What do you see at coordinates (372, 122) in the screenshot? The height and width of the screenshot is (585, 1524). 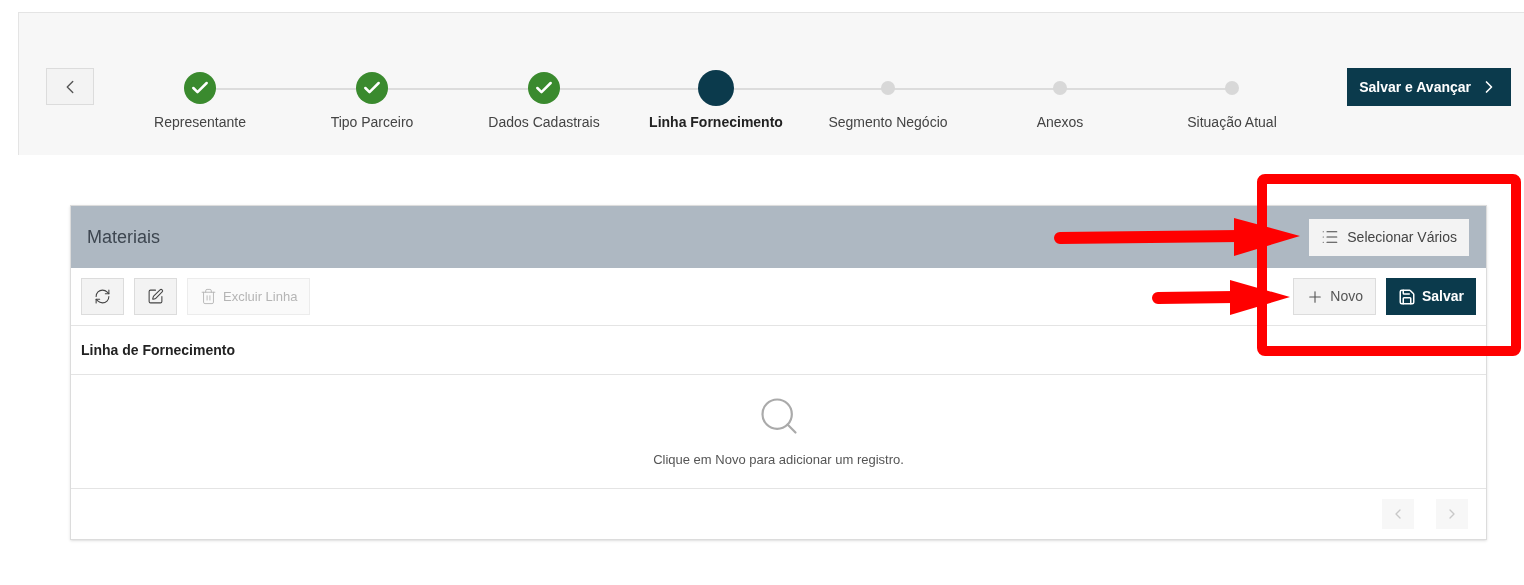 I see `step-label: Tipo Parceiro` at bounding box center [372, 122].